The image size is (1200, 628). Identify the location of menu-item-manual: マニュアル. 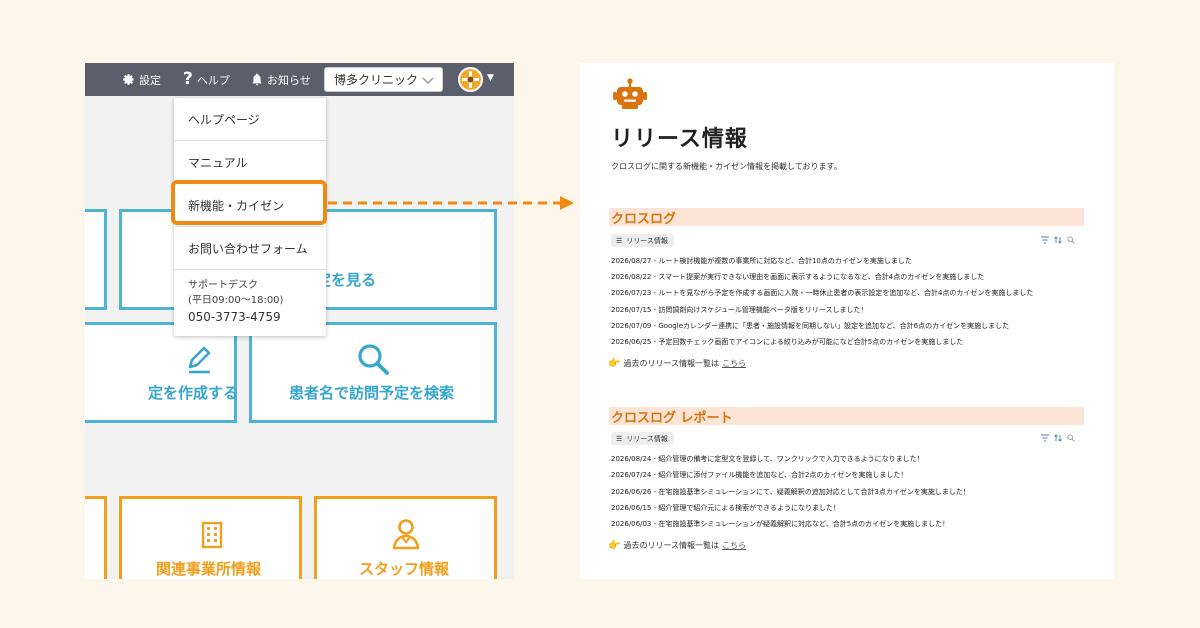
(250, 162).